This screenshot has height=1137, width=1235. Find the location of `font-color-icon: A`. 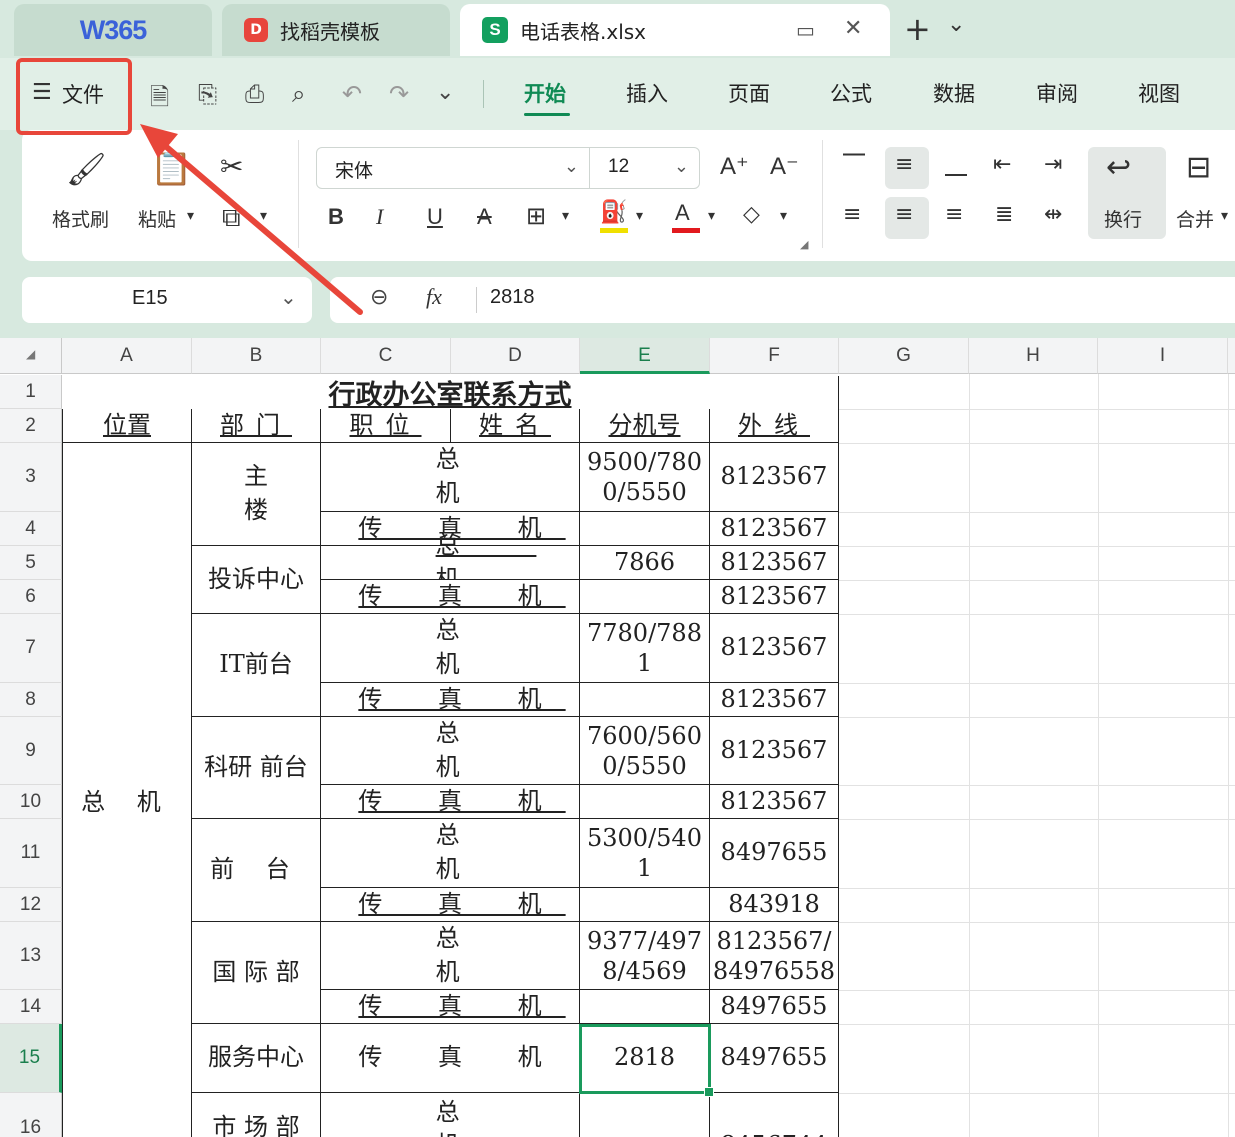

font-color-icon: A is located at coordinates (682, 213).